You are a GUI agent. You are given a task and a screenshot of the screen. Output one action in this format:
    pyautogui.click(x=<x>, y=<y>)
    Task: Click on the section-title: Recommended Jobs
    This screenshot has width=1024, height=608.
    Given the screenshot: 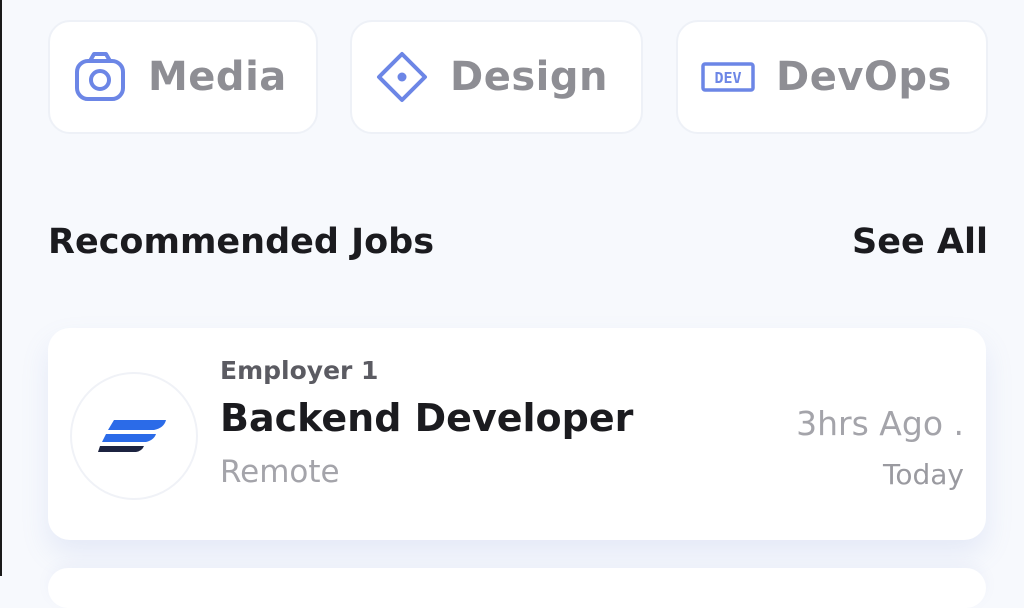 What is the action you would take?
    pyautogui.click(x=241, y=242)
    